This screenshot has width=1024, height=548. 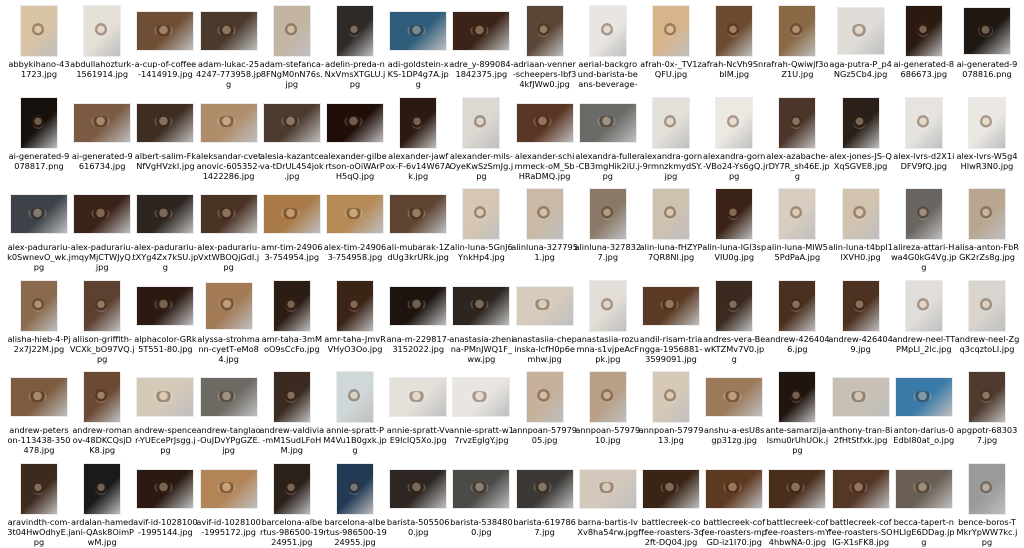 I want to click on file-item: adi-goldstein-x KS-1DP4g7A.jp g, so click(x=418, y=45).